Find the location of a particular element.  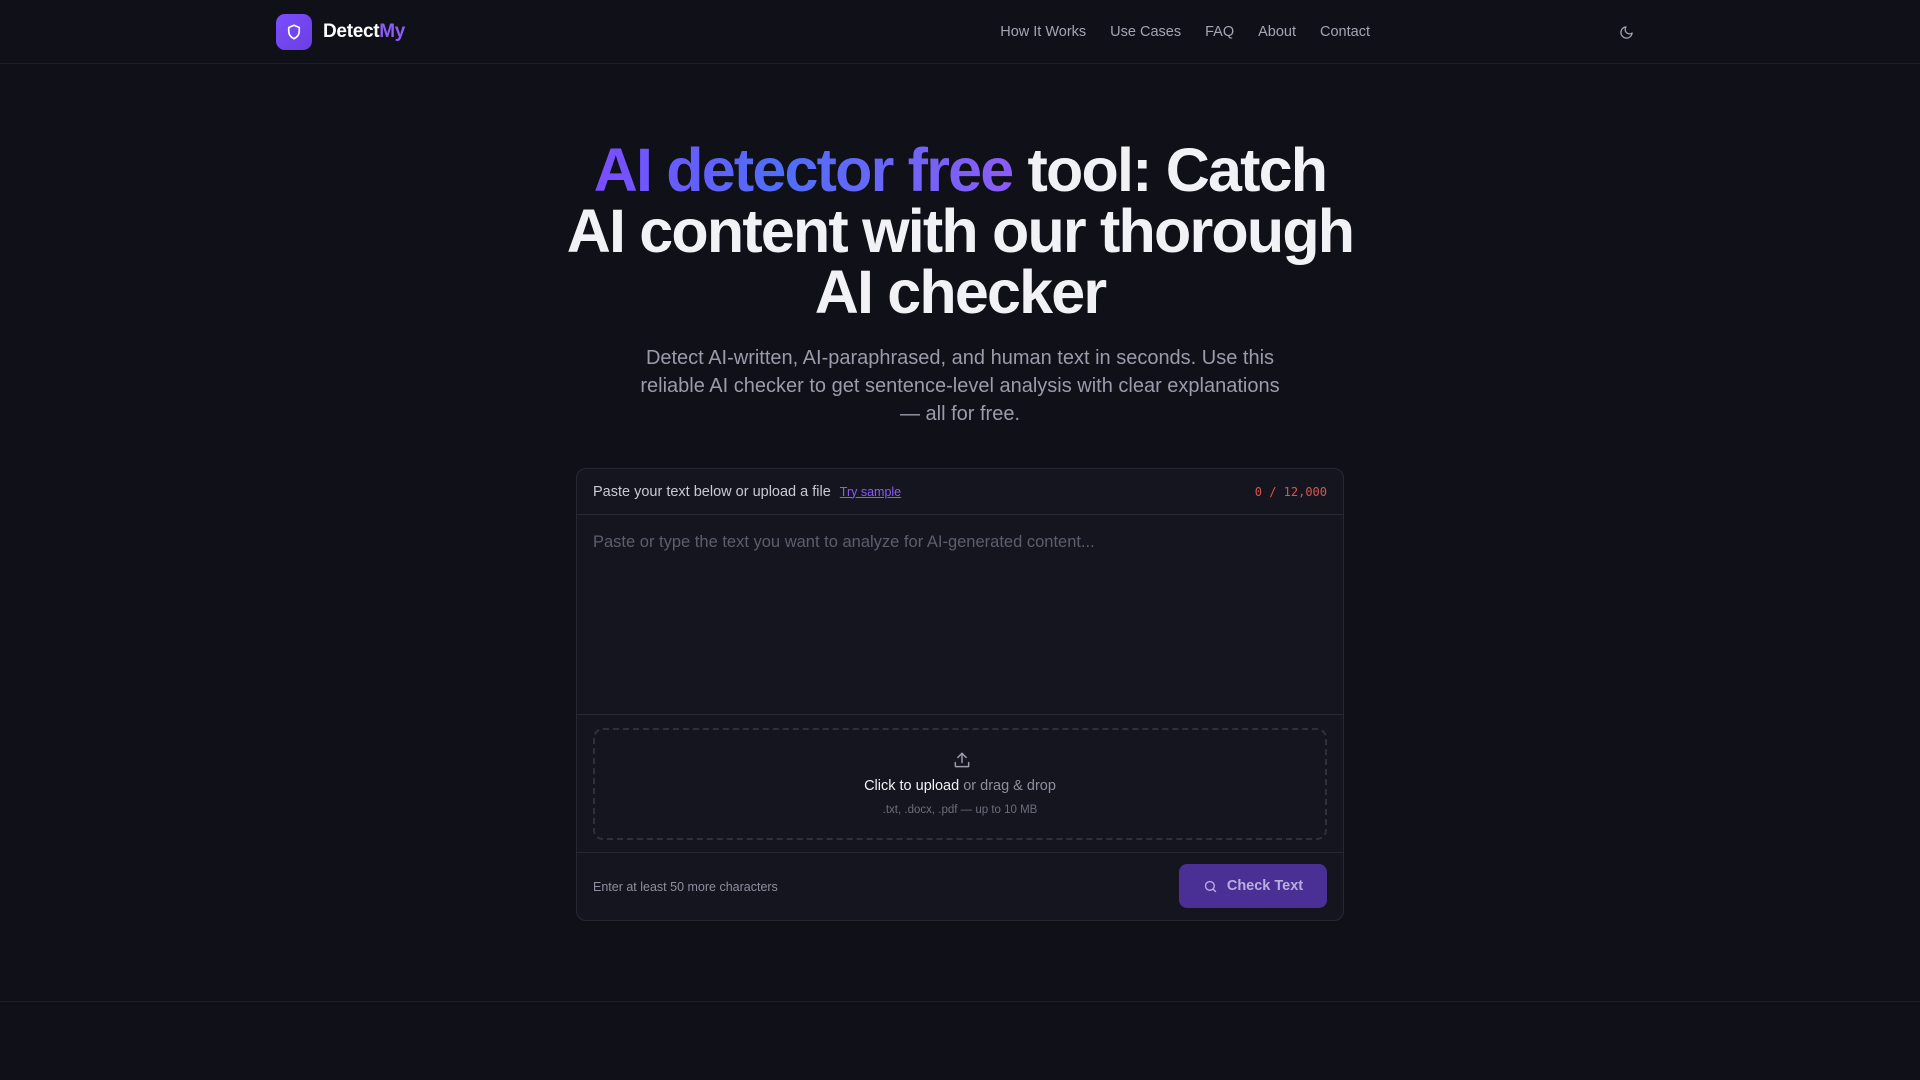

shield-icon is located at coordinates (294, 32).